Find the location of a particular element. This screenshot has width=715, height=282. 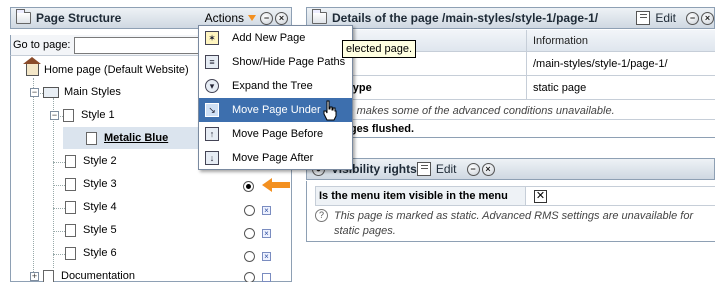

visibility-row: Is the menu item visible in the menu ✕ is located at coordinates (515, 196).